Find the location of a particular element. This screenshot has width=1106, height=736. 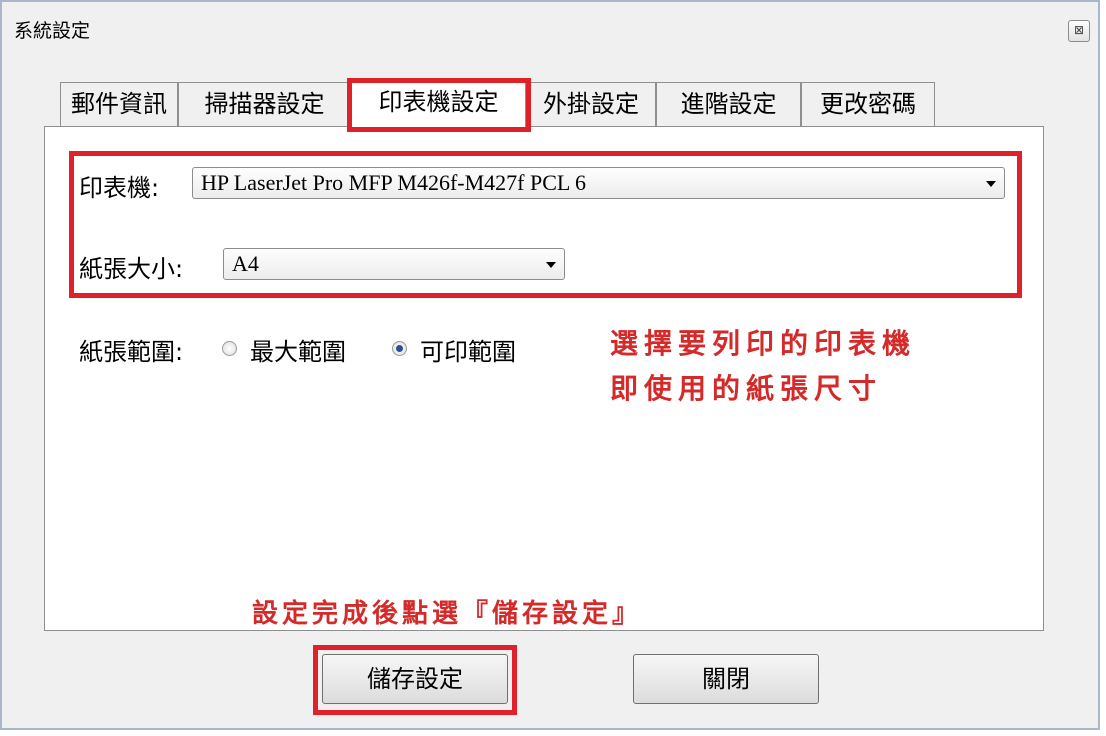

annotation-save-hint: 設定完成後點選『儲存設定』 is located at coordinates (447, 614).